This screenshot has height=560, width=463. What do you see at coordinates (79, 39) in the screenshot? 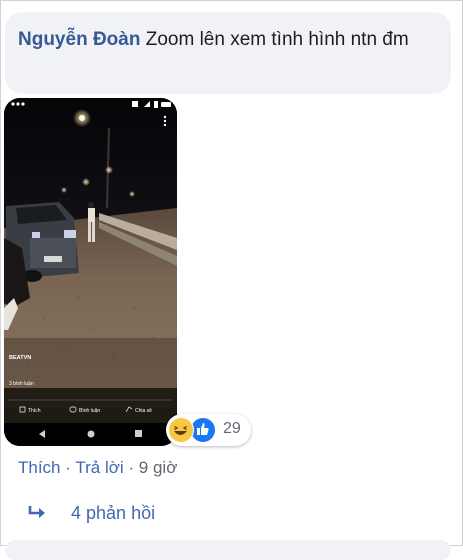
I see `comment-author: Nguyễn Đoàn` at bounding box center [79, 39].